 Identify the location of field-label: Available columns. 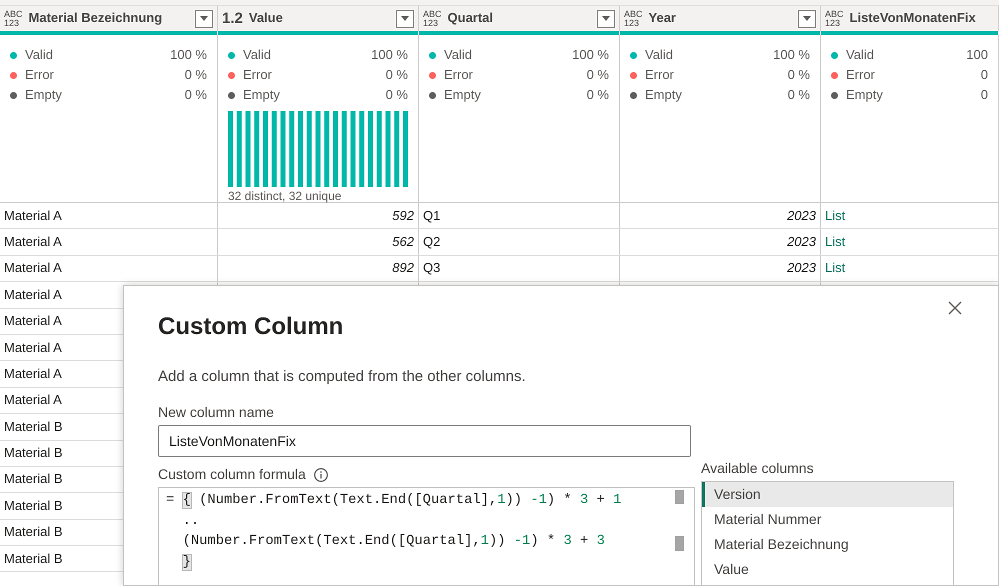
(758, 468).